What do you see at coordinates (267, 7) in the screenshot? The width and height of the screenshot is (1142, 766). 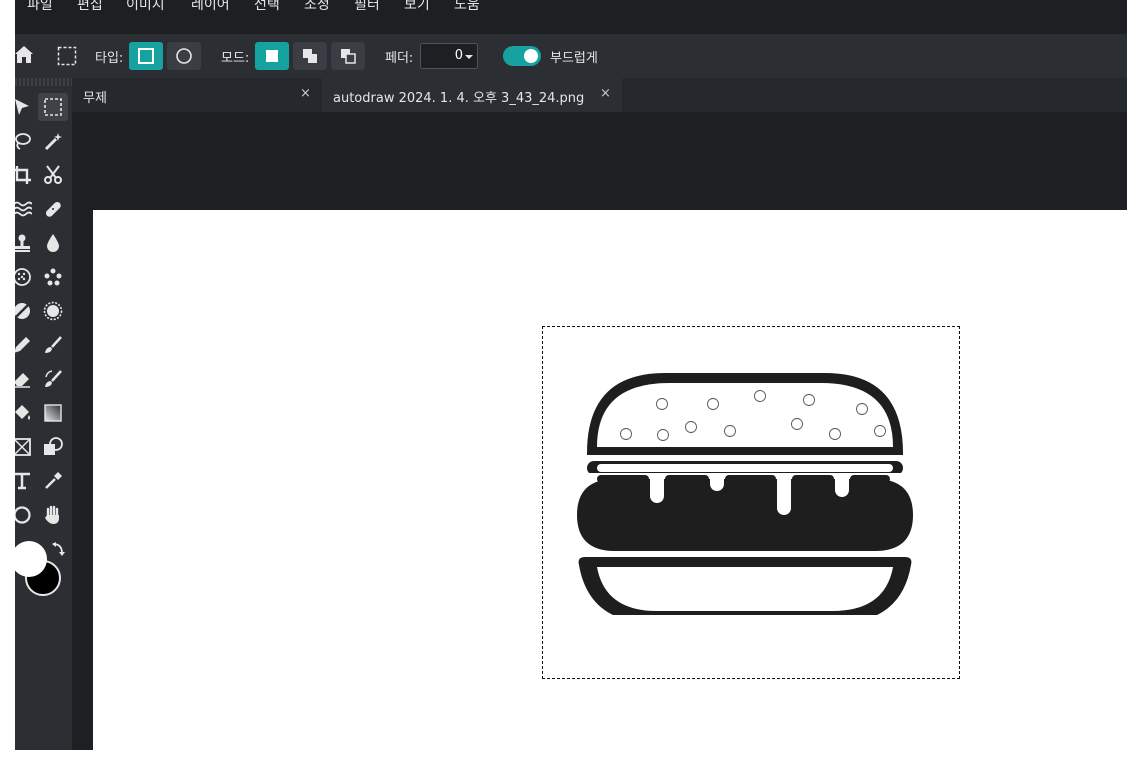 I see `menu-select: 선택` at bounding box center [267, 7].